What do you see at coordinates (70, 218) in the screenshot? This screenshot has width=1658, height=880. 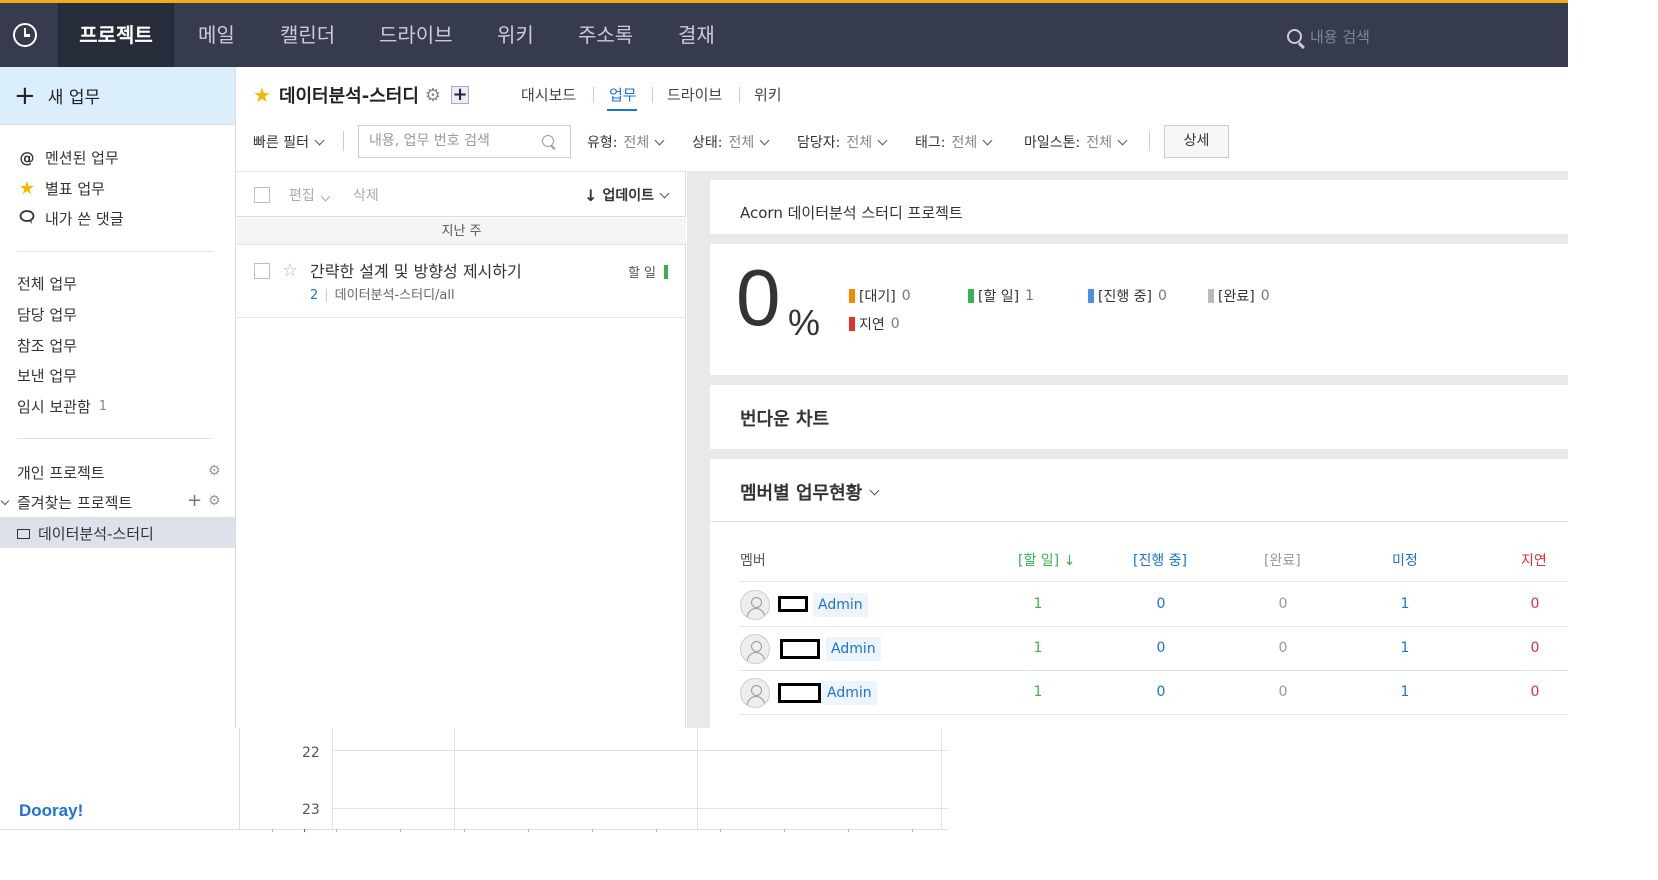 I see `sidebar-item-my-comments: 내가 쓴 댓글` at bounding box center [70, 218].